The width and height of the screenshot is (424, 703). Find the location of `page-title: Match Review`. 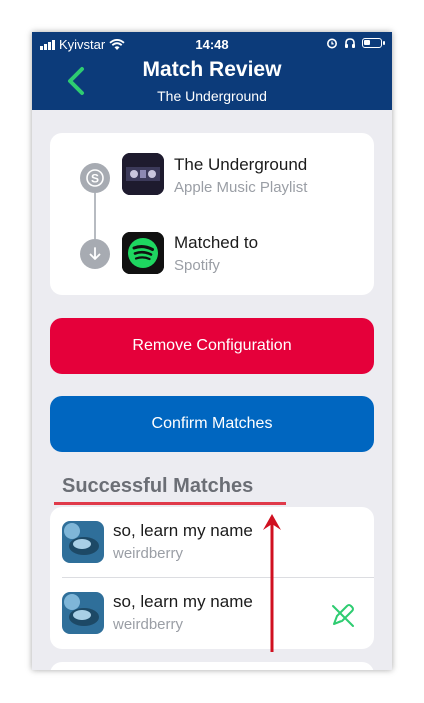

page-title: Match Review is located at coordinates (212, 69).